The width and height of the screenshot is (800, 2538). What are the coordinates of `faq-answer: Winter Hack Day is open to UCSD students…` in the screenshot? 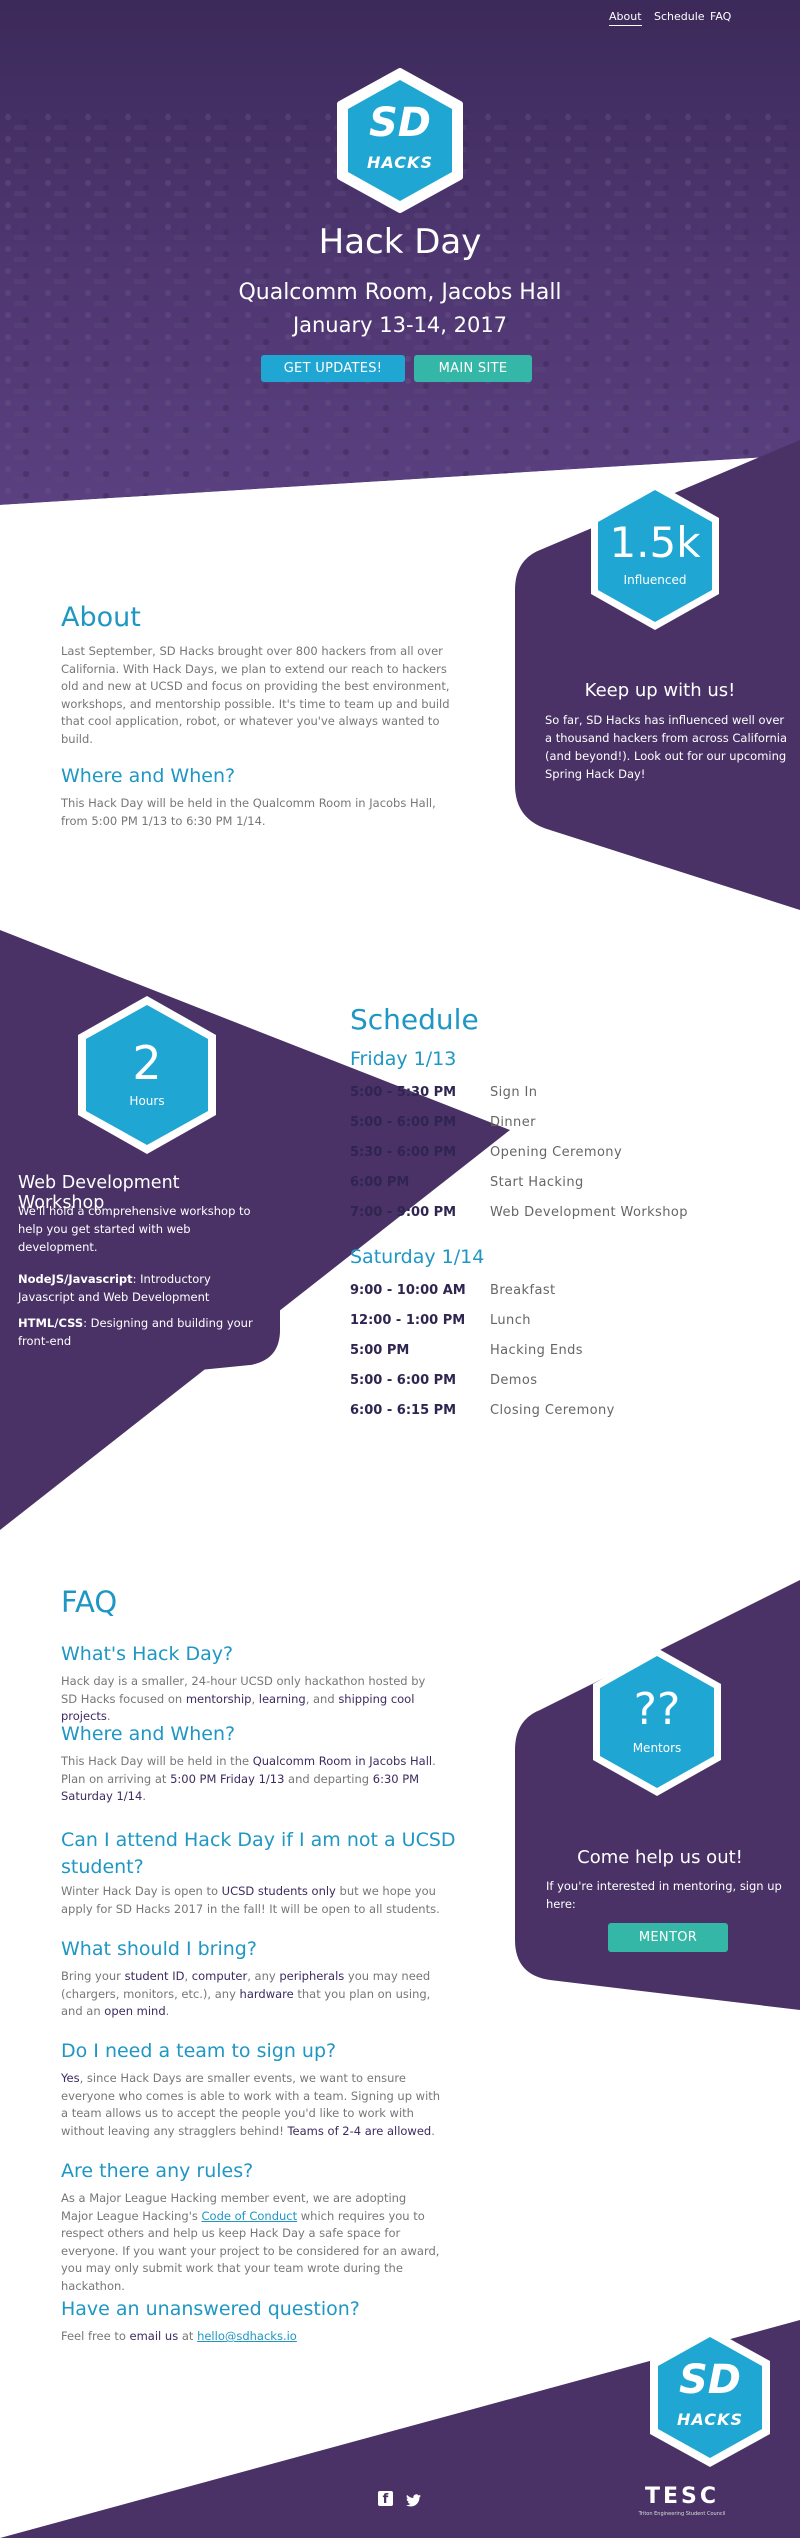 It's located at (250, 1900).